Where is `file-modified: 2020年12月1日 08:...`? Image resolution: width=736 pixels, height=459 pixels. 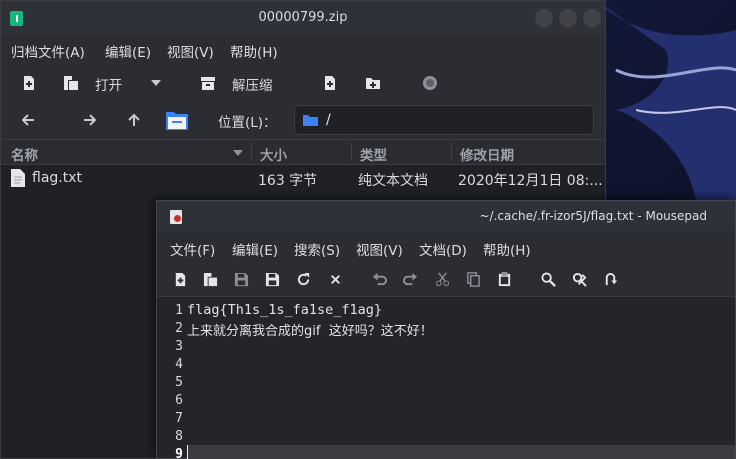
file-modified: 2020年12月1日 08:... is located at coordinates (530, 181).